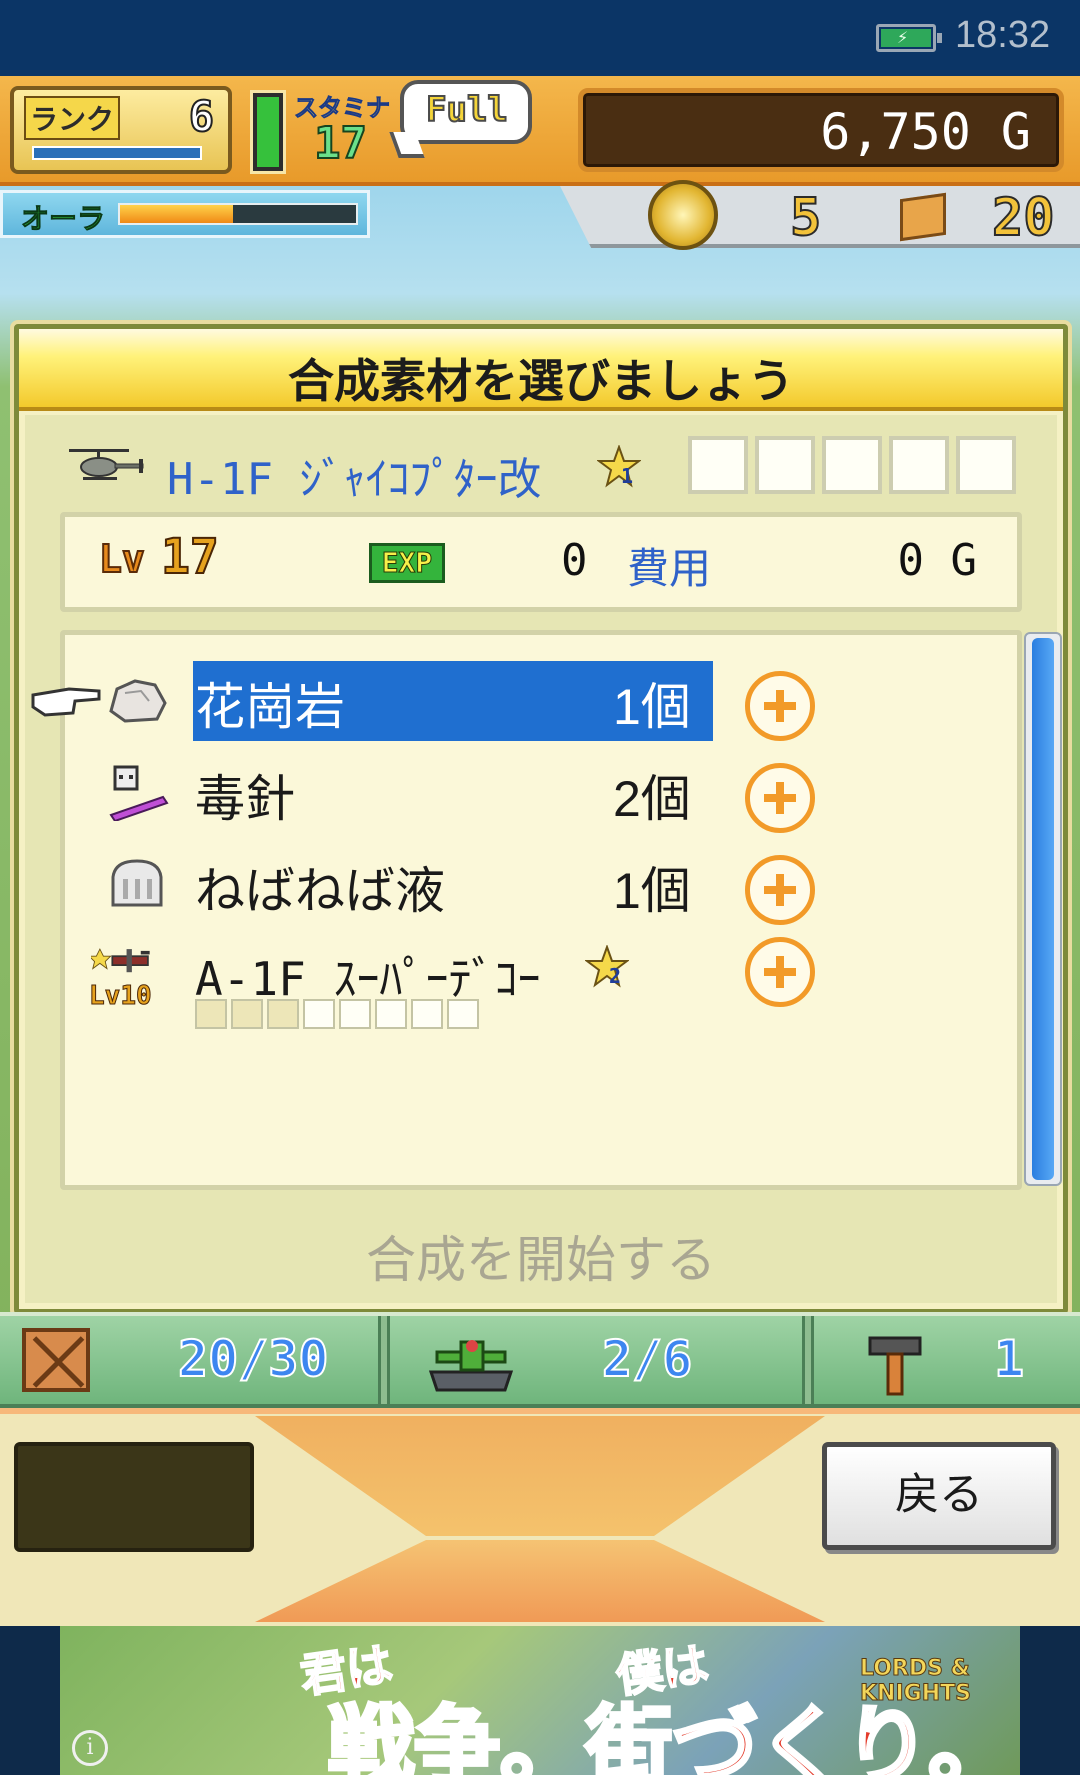 The image size is (1080, 1775). I want to click on rock-icon, so click(138, 701).